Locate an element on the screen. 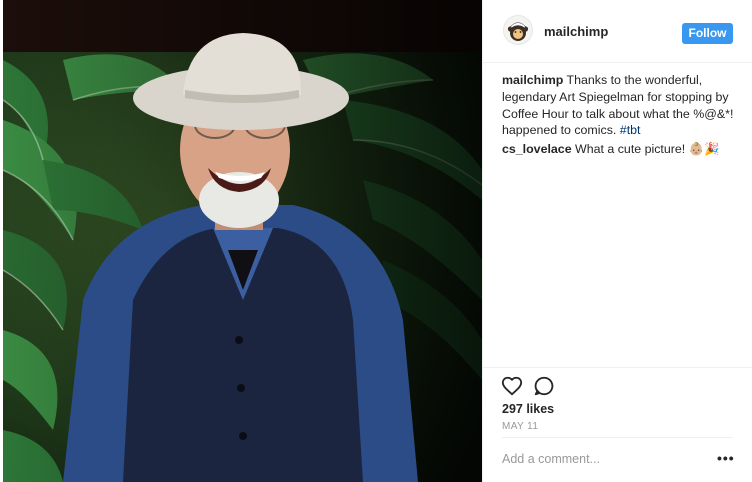  more-options-button: ••• is located at coordinates (726, 458).